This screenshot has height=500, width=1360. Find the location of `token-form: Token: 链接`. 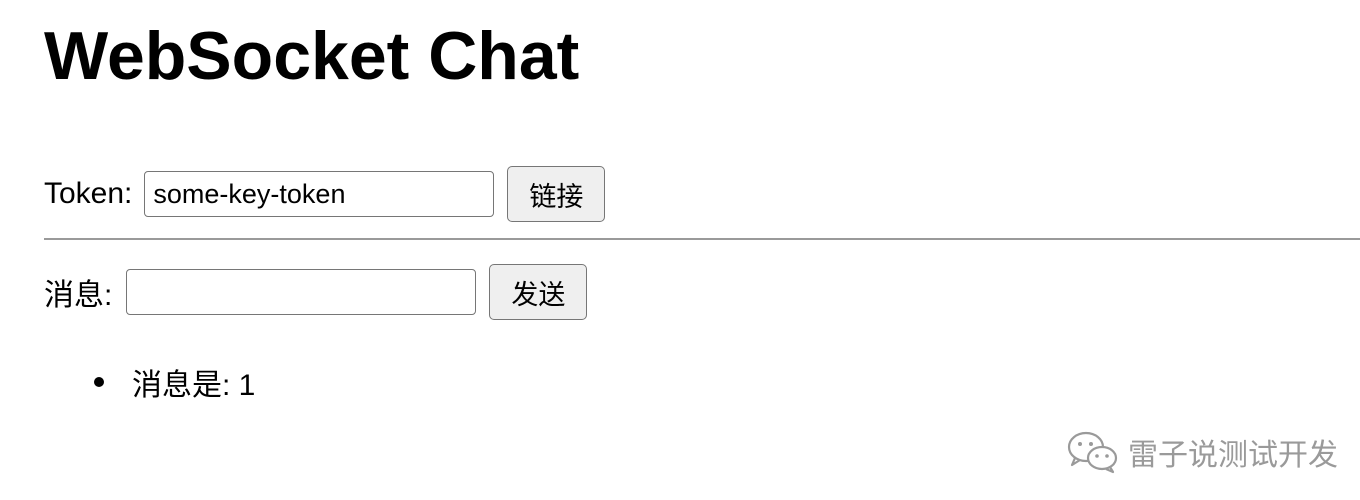

token-form: Token: 链接 is located at coordinates (325, 194).